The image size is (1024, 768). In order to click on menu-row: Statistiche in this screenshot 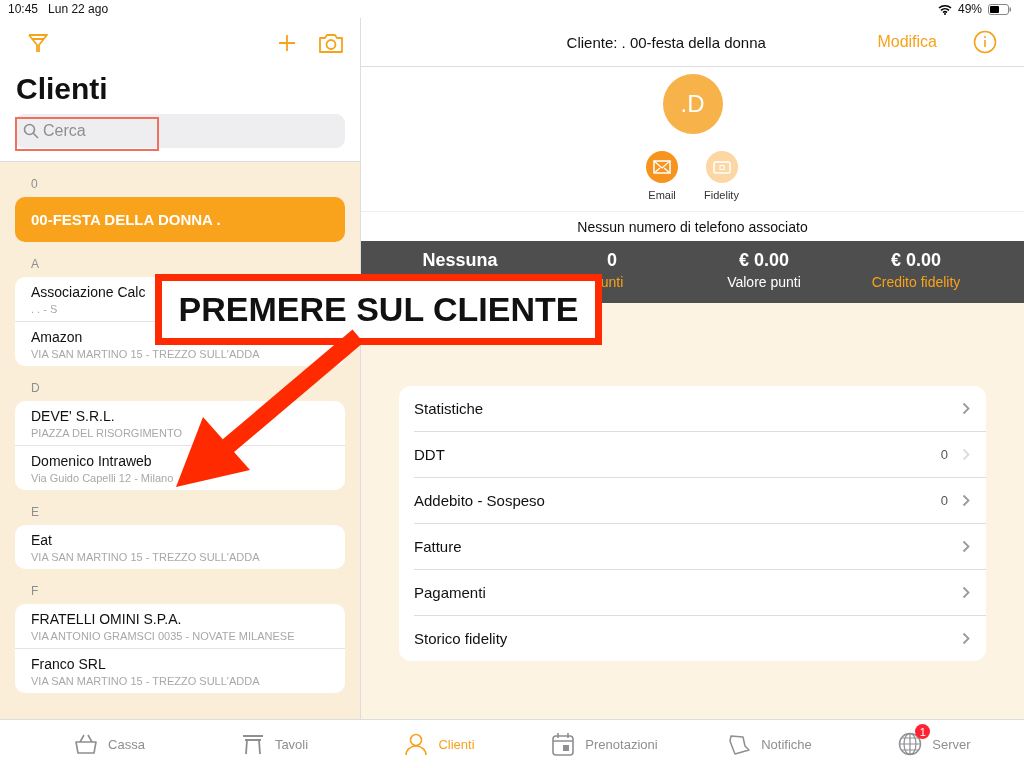, I will do `click(700, 408)`.